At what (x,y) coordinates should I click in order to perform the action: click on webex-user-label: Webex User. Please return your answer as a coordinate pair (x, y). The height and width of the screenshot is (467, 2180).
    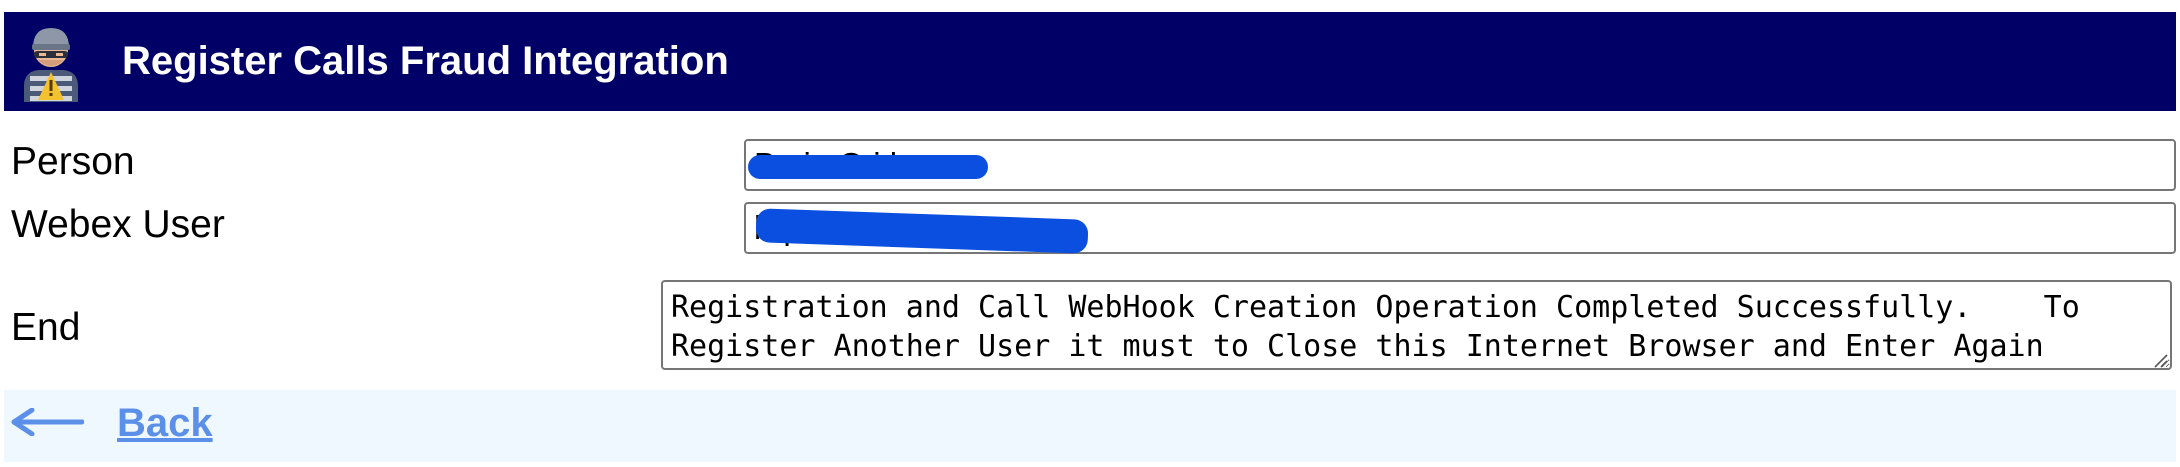
    Looking at the image, I should click on (118, 224).